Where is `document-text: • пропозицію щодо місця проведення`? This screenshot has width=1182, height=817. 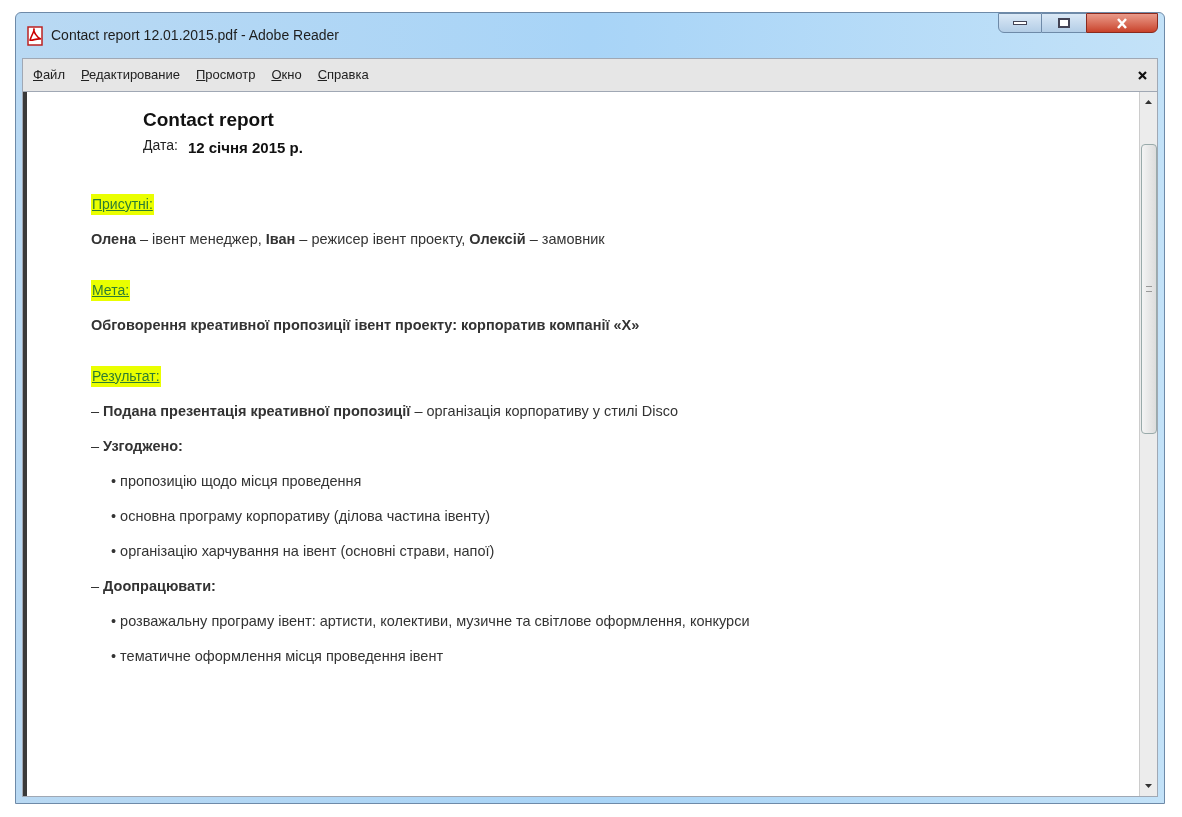 document-text: • пропозицію щодо місця проведення is located at coordinates (236, 481).